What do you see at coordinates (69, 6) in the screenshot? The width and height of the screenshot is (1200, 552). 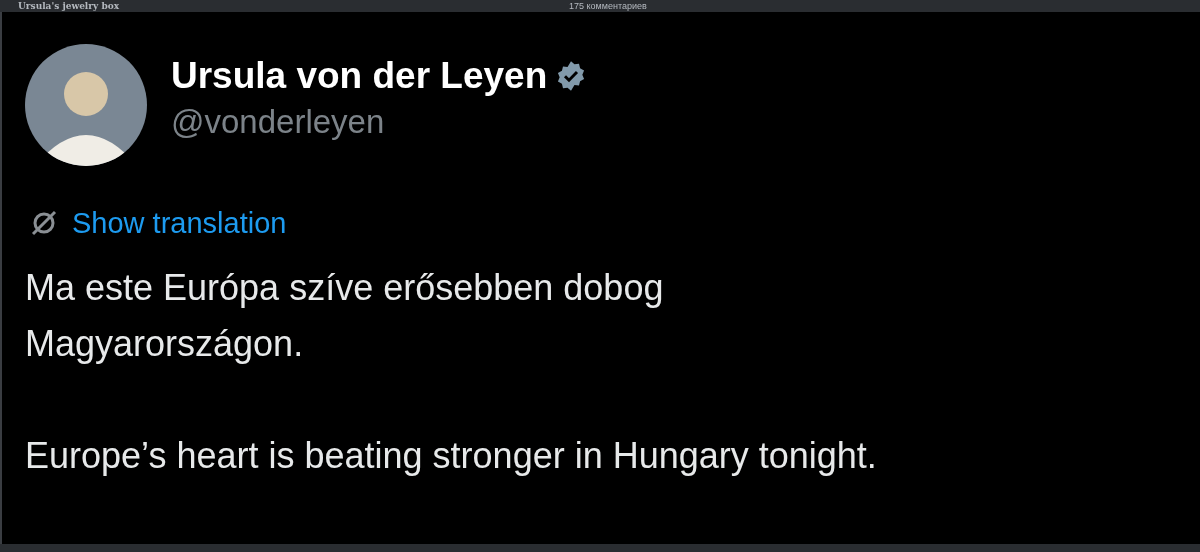 I see `page-title: Ursula's jewelry box` at bounding box center [69, 6].